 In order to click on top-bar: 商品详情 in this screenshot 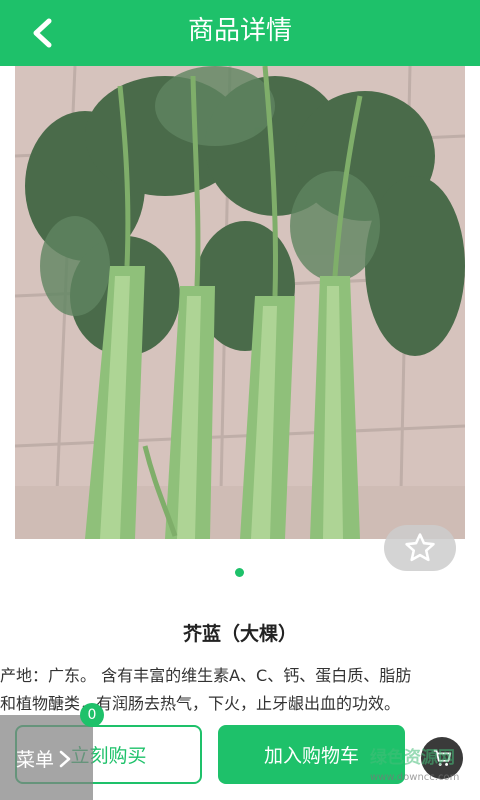, I will do `click(240, 33)`.